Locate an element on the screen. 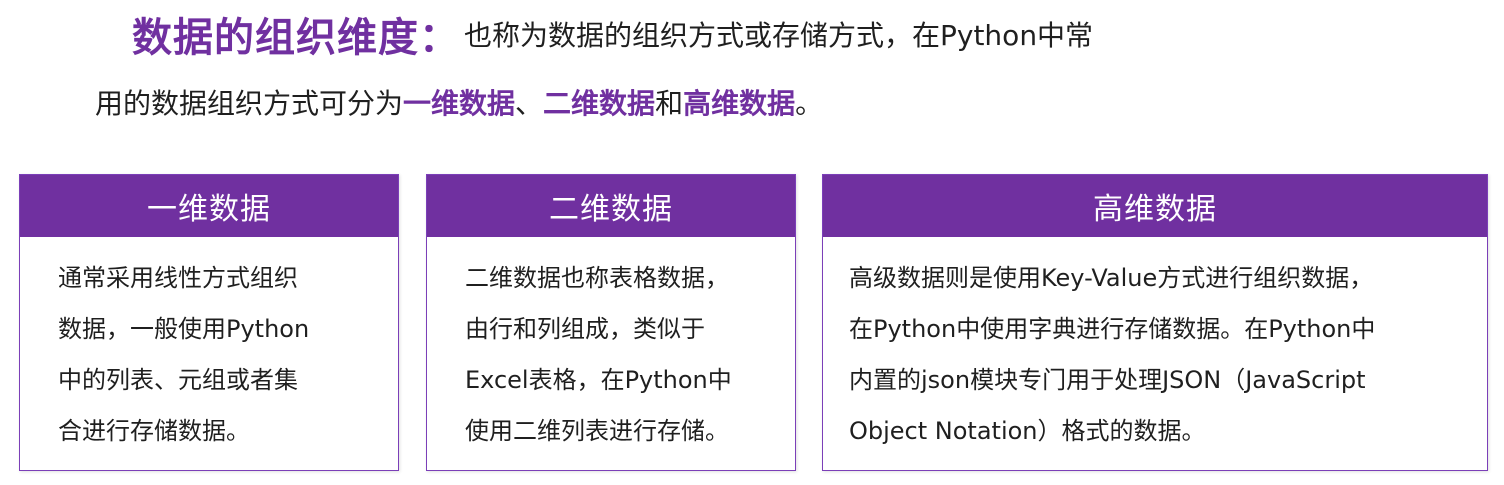 This screenshot has width=1504, height=485. intro-text-line-2: 用的数据组织方式可分为 is located at coordinates (249, 103).